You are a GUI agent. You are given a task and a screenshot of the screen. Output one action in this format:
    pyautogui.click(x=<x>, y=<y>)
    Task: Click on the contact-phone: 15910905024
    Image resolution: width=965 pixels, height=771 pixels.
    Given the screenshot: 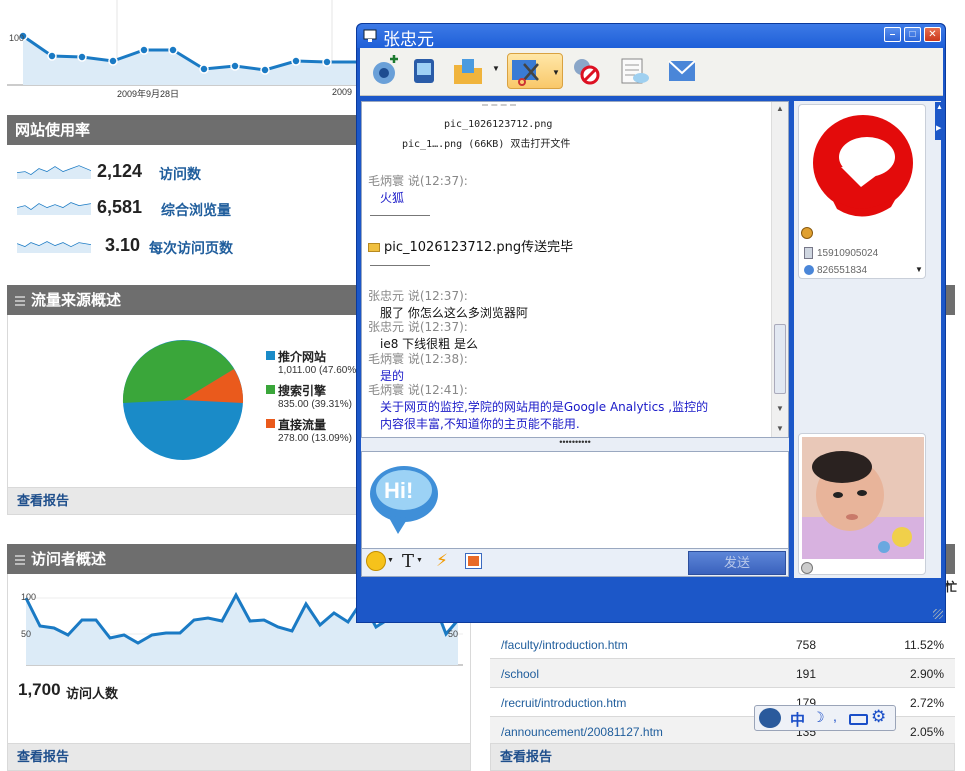 What is the action you would take?
    pyautogui.click(x=848, y=253)
    